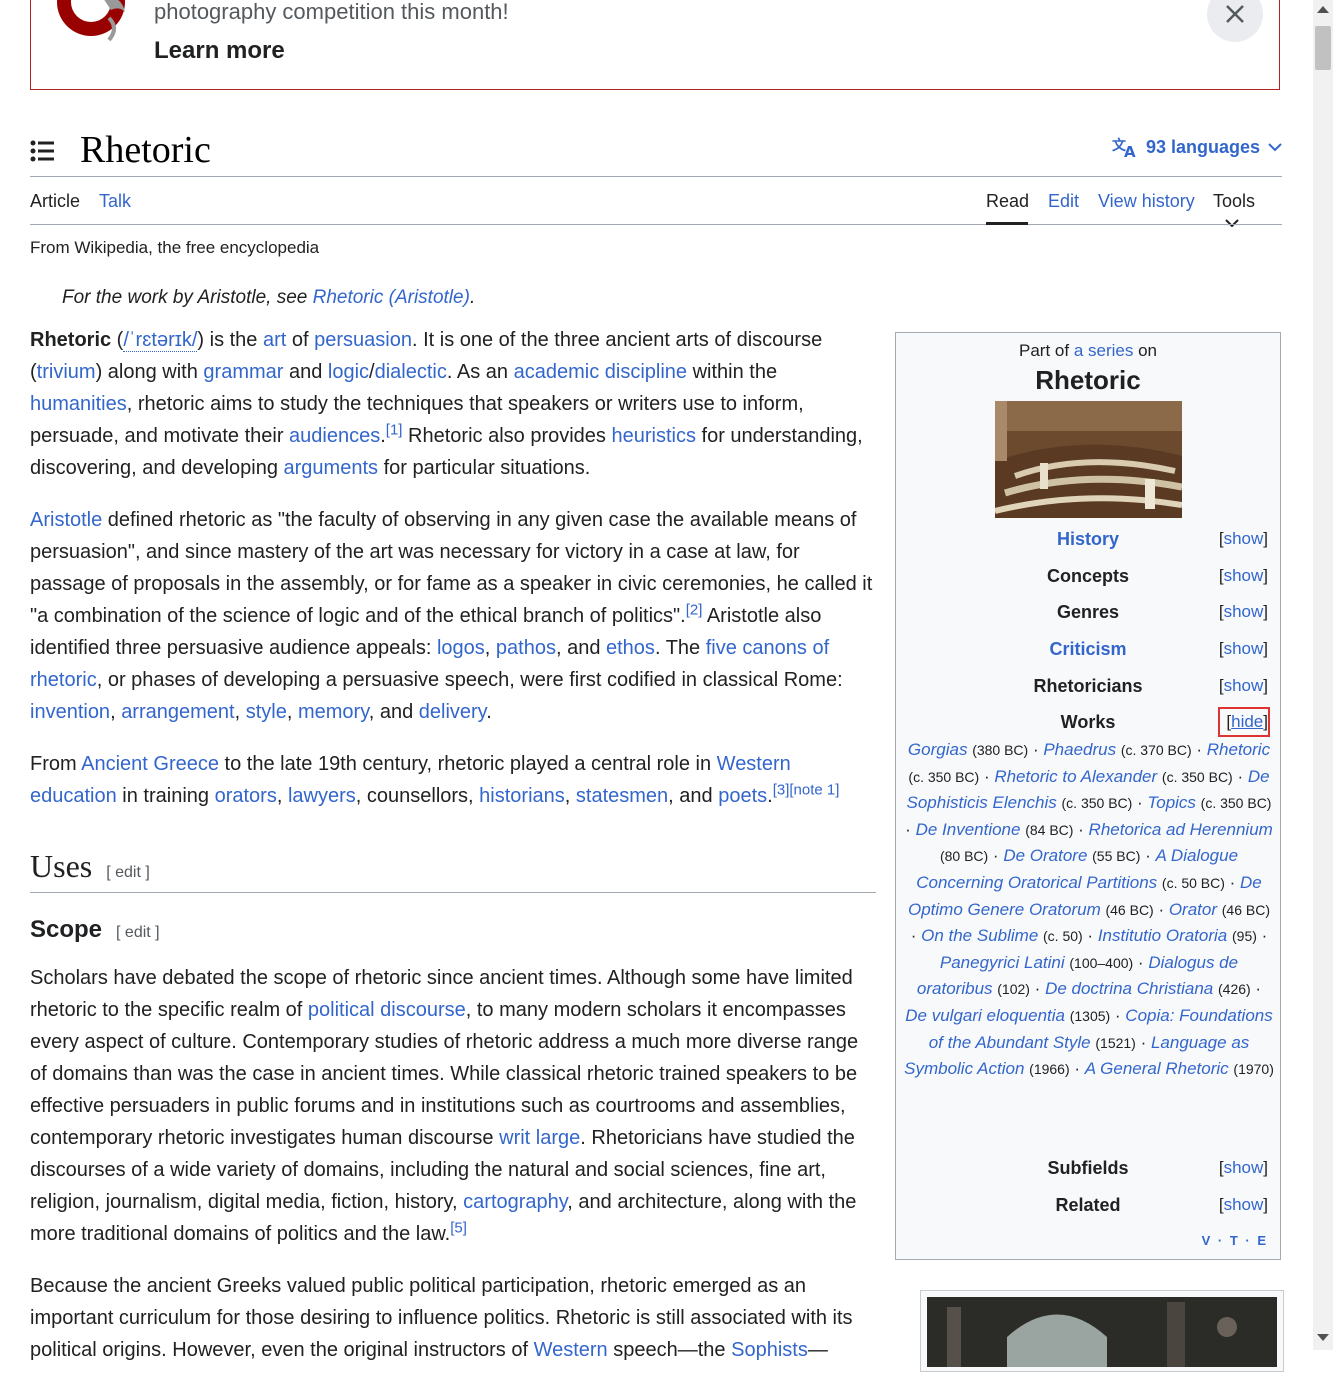 The image size is (1333, 1386). Describe the element at coordinates (571, 1350) in the screenshot. I see `link: Western` at that location.